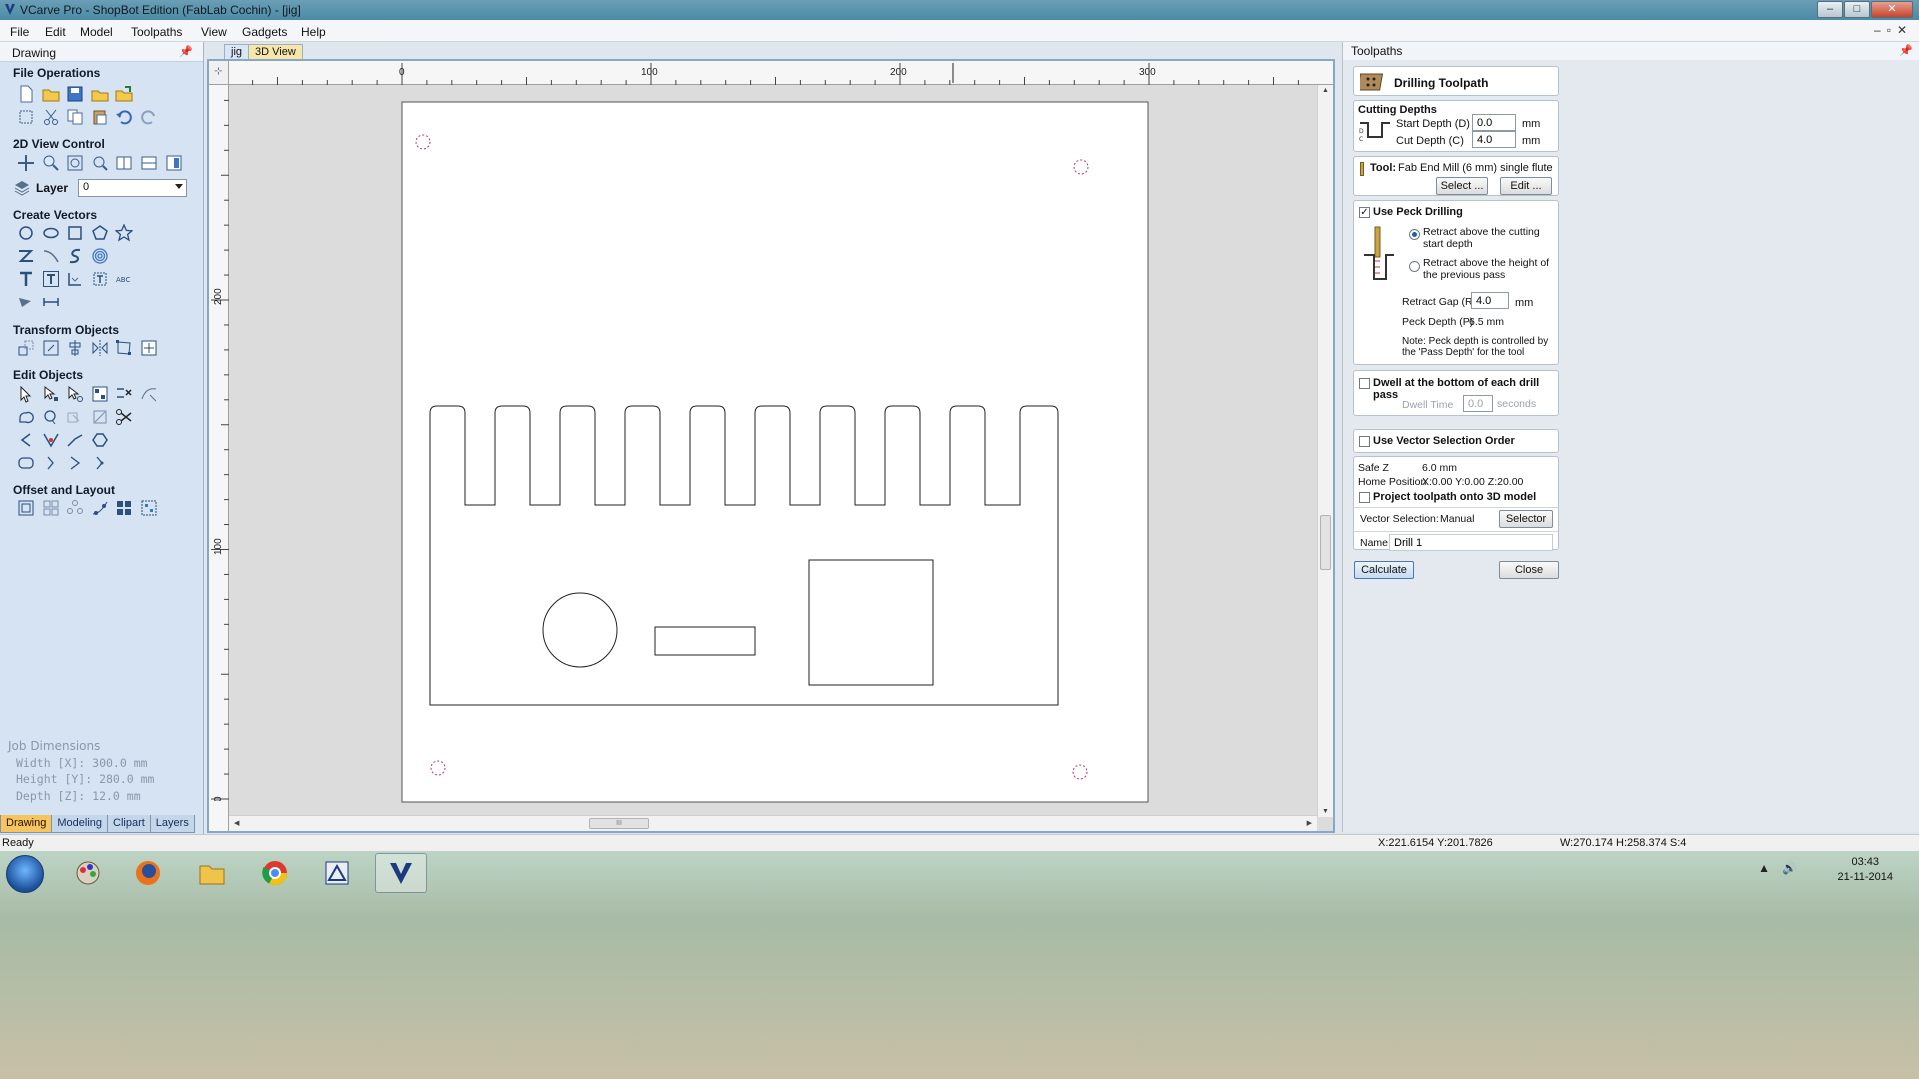 This screenshot has height=1079, width=1919. Describe the element at coordinates (26, 440) in the screenshot. I see `fillet-icon` at that location.